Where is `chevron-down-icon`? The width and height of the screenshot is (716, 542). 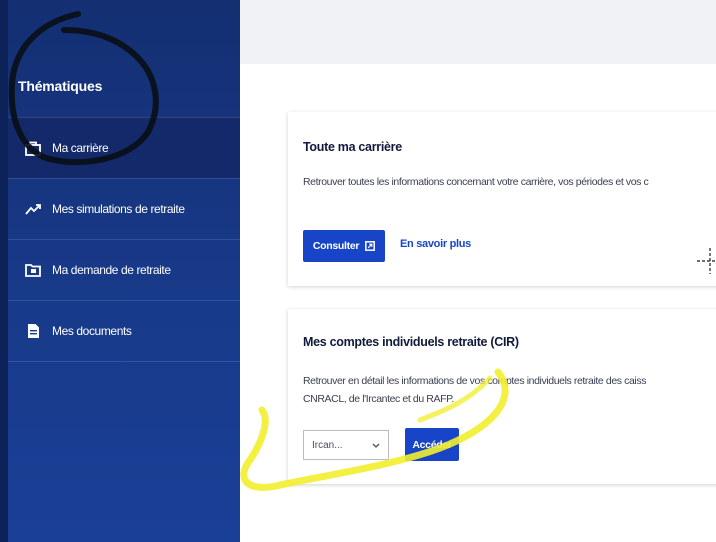 chevron-down-icon is located at coordinates (376, 445).